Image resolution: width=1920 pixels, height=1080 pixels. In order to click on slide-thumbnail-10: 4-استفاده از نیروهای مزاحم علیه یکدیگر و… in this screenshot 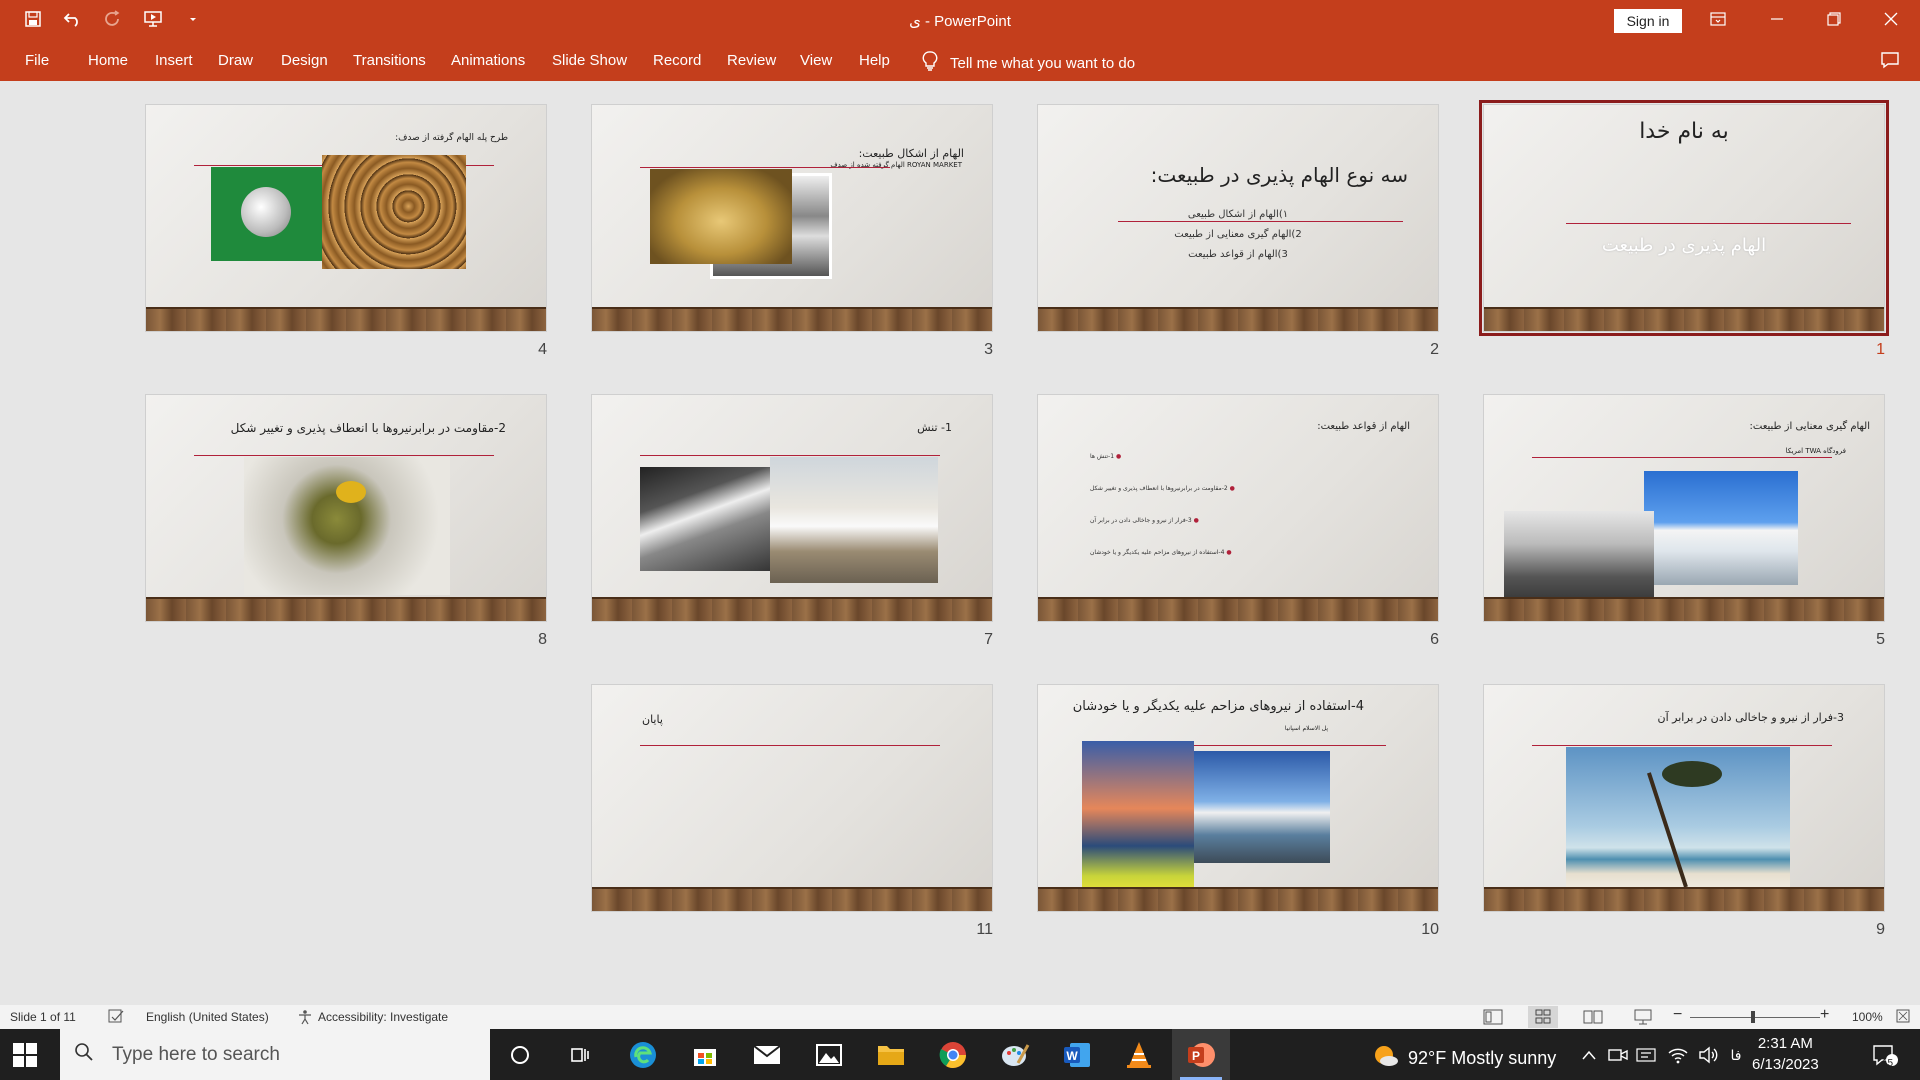, I will do `click(1238, 798)`.